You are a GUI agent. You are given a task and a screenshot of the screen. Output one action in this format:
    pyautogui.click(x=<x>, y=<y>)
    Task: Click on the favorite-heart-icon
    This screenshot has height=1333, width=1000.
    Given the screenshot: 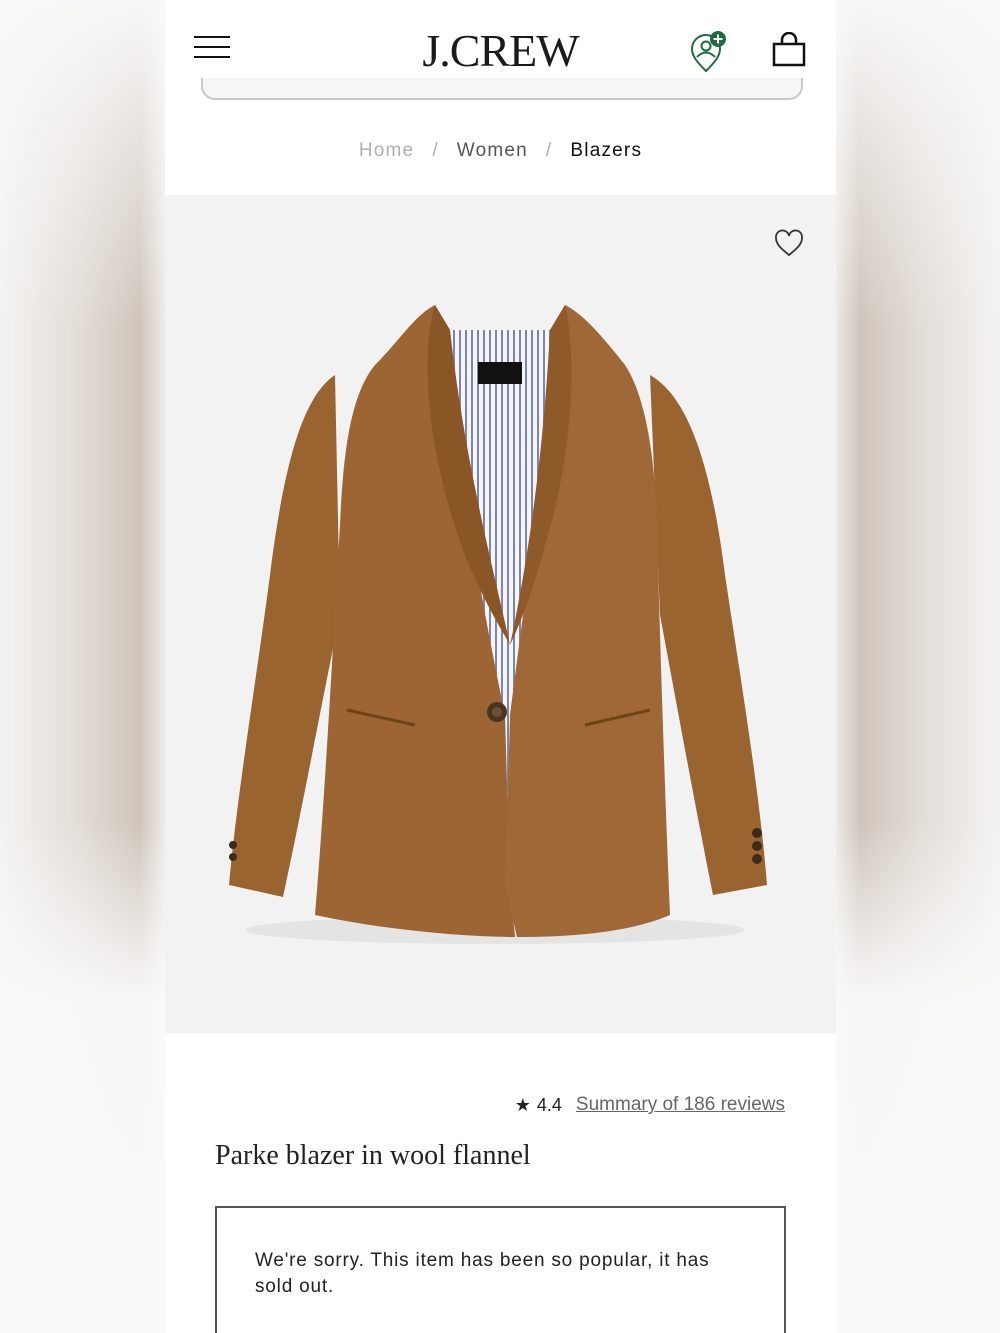 What is the action you would take?
    pyautogui.click(x=789, y=243)
    